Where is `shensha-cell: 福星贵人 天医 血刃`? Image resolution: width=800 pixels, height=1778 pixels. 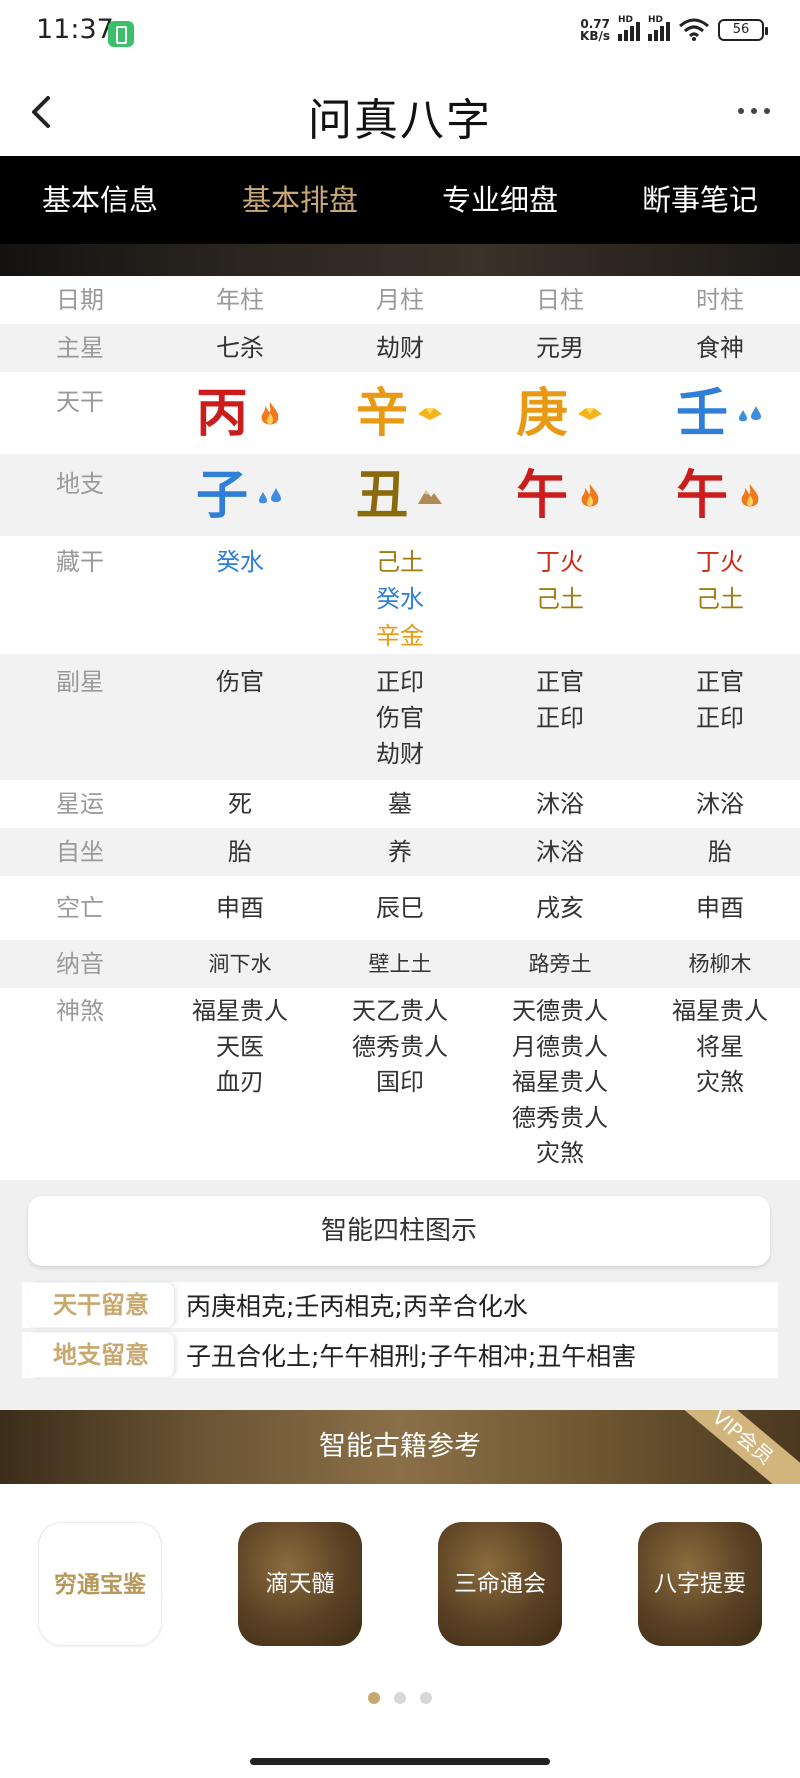 shensha-cell: 福星贵人 天医 血刃 is located at coordinates (240, 1089).